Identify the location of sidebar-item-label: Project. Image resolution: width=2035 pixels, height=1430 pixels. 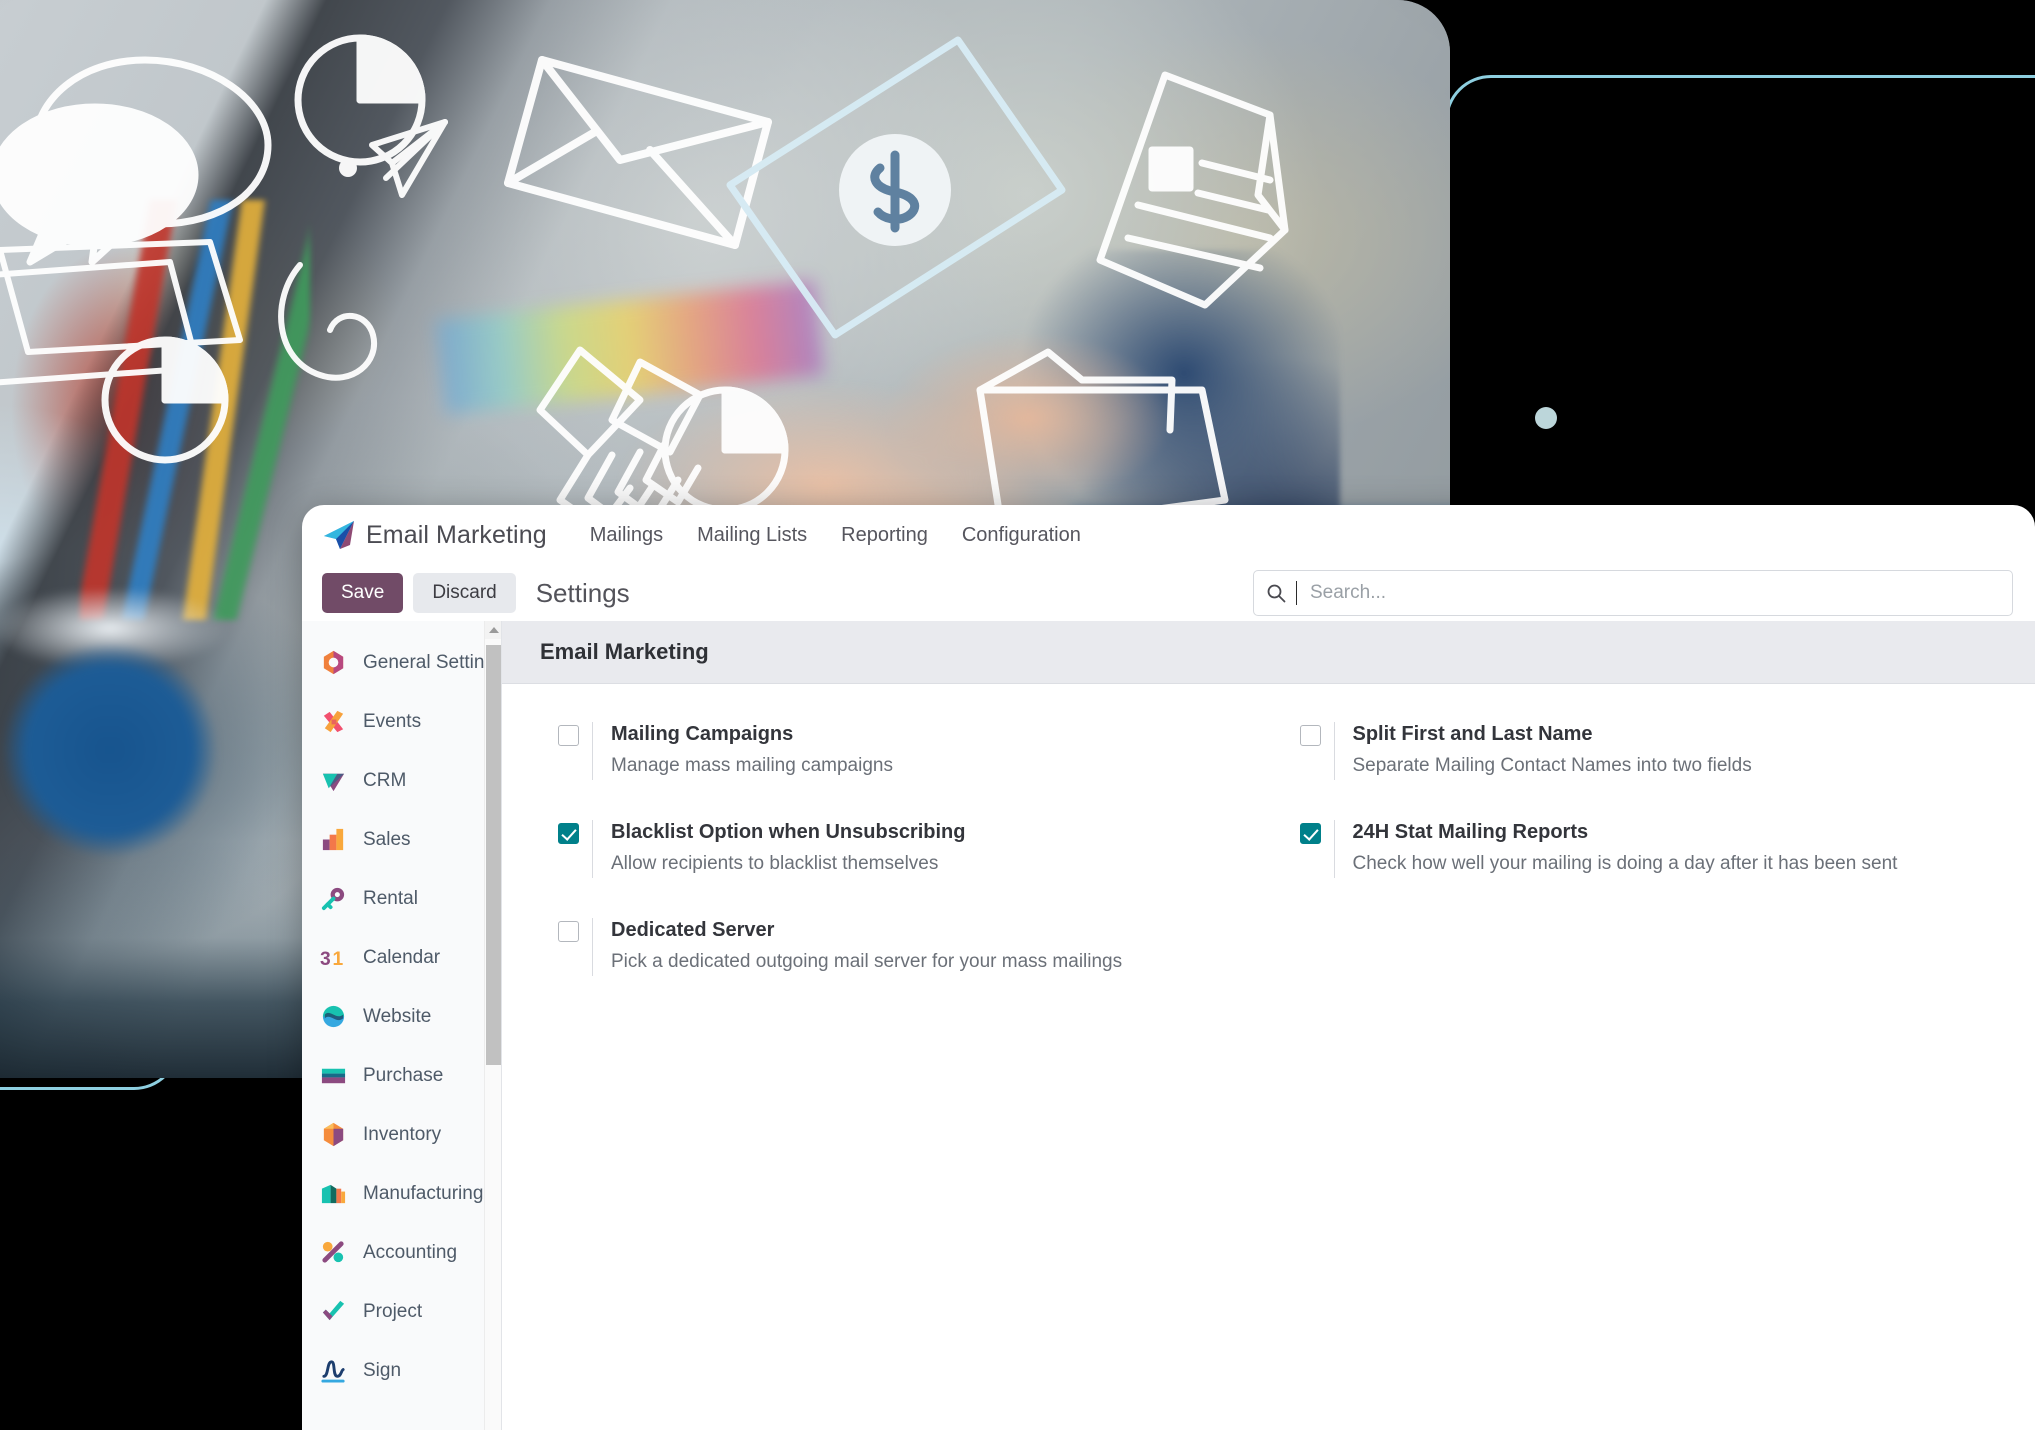
(393, 1311).